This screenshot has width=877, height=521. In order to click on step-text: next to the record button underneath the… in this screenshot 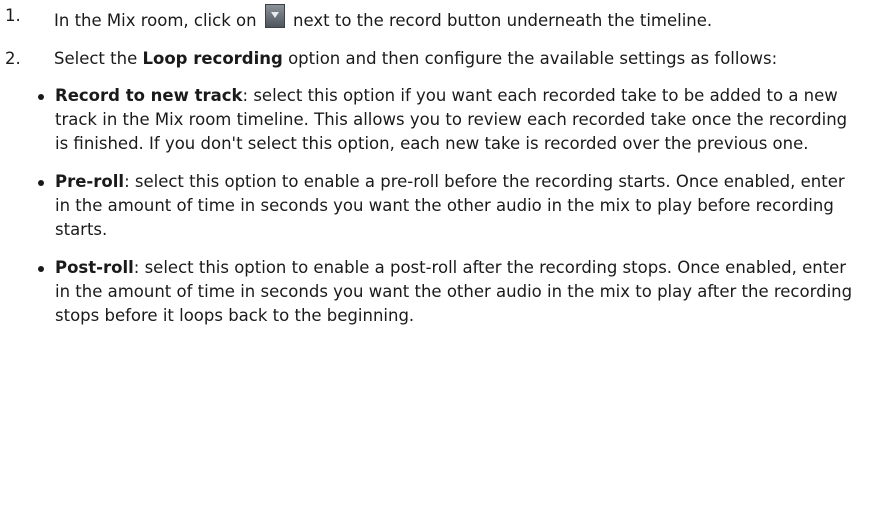, I will do `click(500, 20)`.